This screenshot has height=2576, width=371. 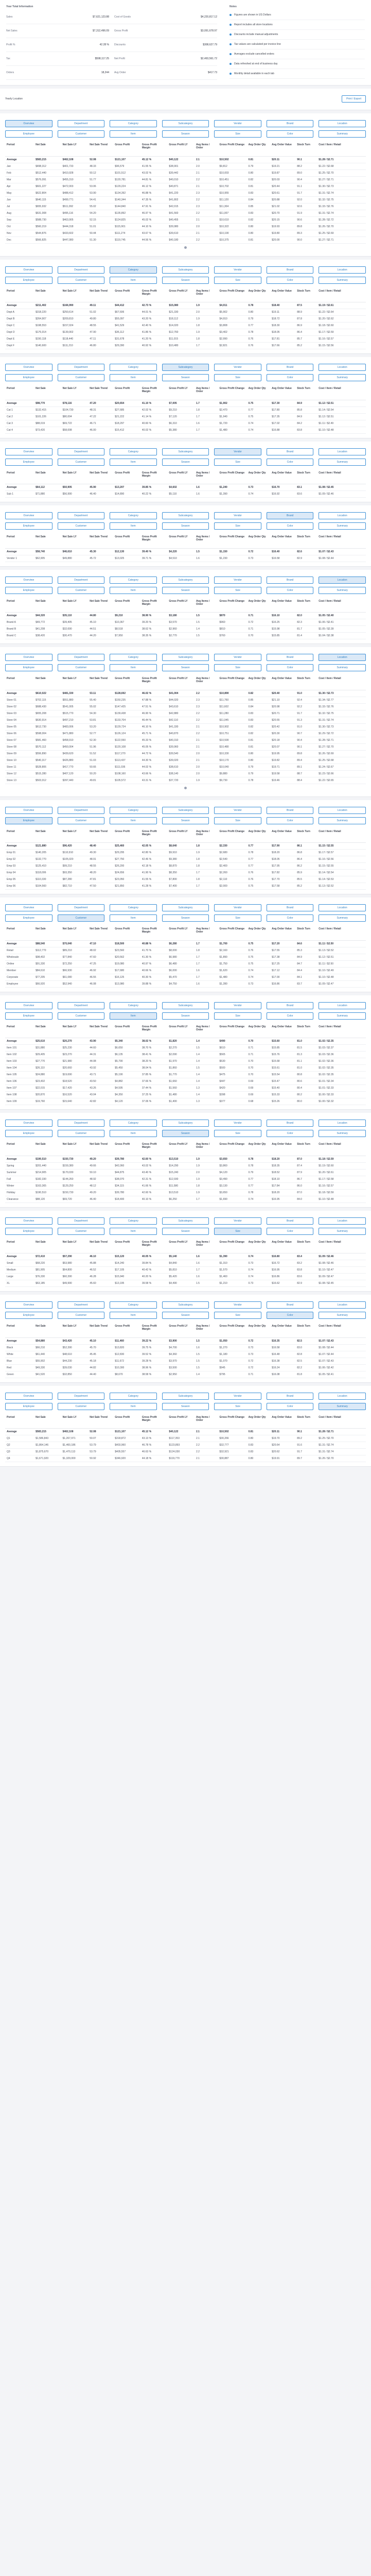 I want to click on export-button: Print / Export, so click(x=354, y=99).